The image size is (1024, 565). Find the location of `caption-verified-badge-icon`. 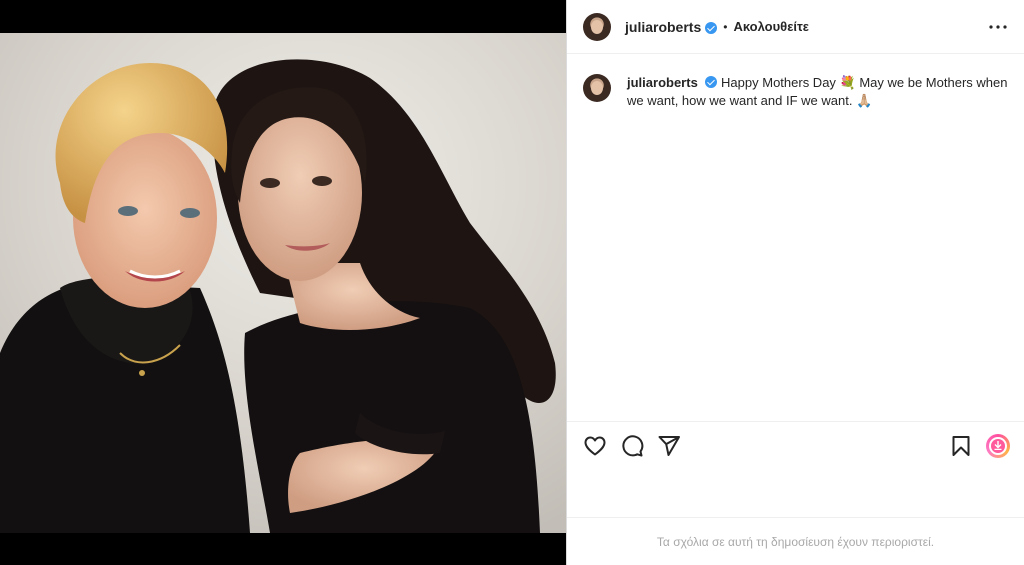

caption-verified-badge-icon is located at coordinates (711, 82).